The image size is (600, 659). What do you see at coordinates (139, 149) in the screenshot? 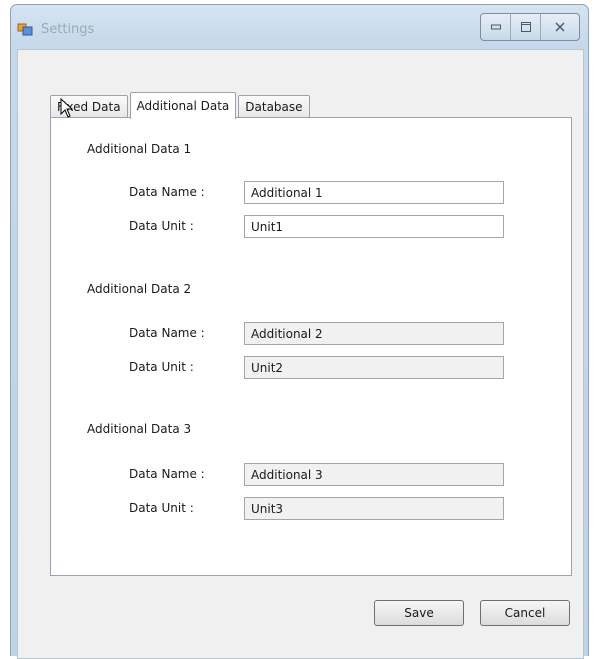
I see `group-title-additional-data-1: Additional Data 1` at bounding box center [139, 149].